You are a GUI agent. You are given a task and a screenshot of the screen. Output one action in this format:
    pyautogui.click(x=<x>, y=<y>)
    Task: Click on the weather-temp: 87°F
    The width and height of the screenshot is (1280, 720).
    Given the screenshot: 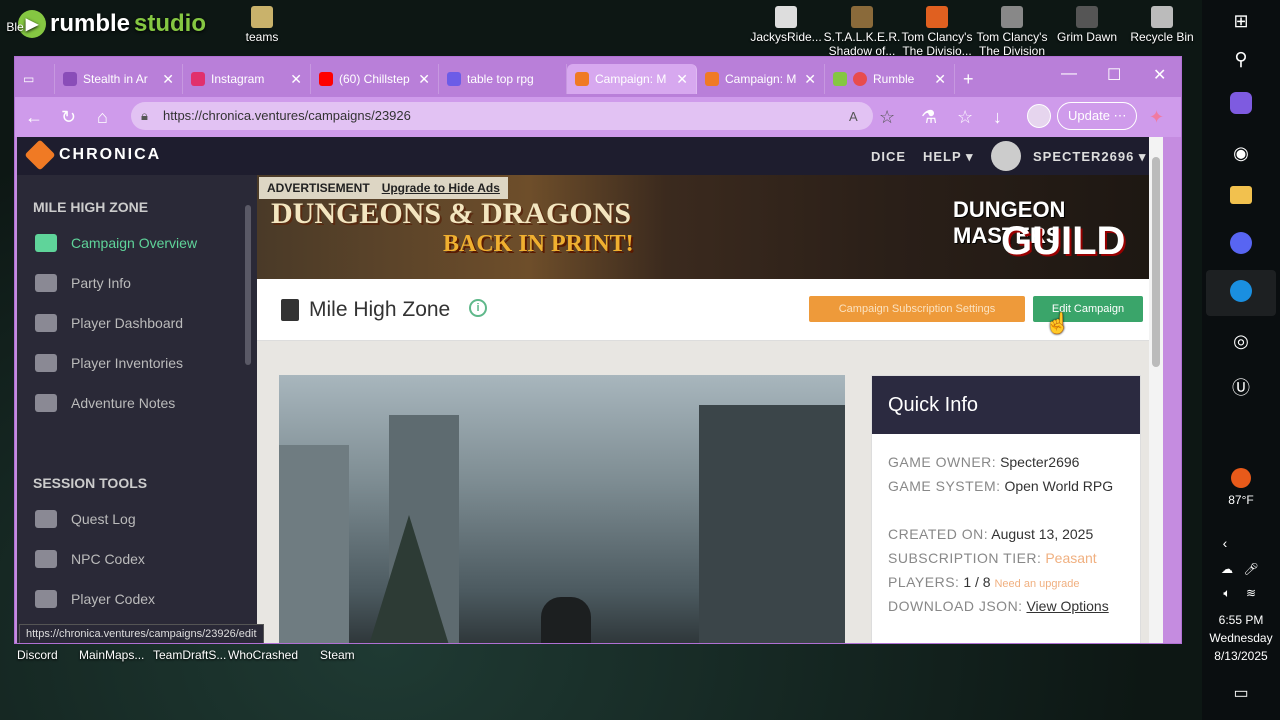 What is the action you would take?
    pyautogui.click(x=1241, y=500)
    